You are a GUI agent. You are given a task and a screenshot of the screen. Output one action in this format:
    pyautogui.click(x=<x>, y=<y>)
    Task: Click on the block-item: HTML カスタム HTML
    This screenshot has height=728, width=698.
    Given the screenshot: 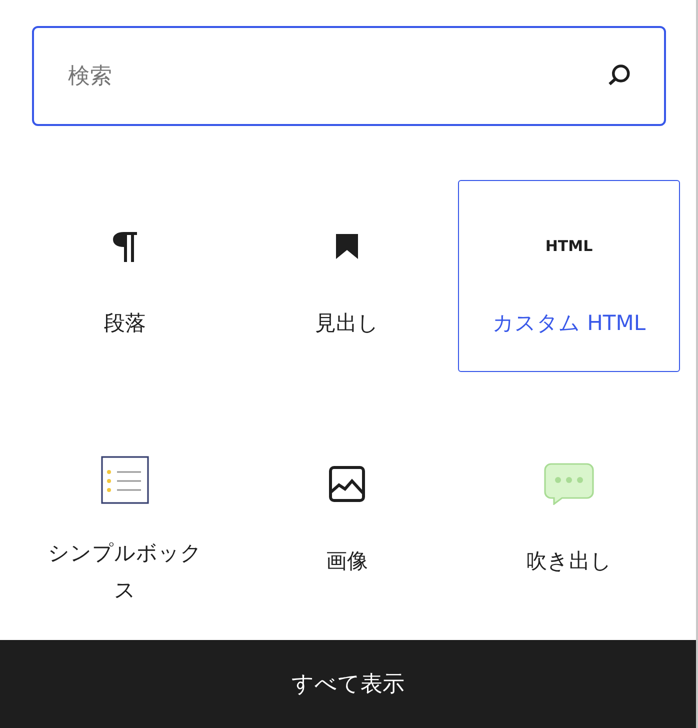 What is the action you would take?
    pyautogui.click(x=569, y=276)
    